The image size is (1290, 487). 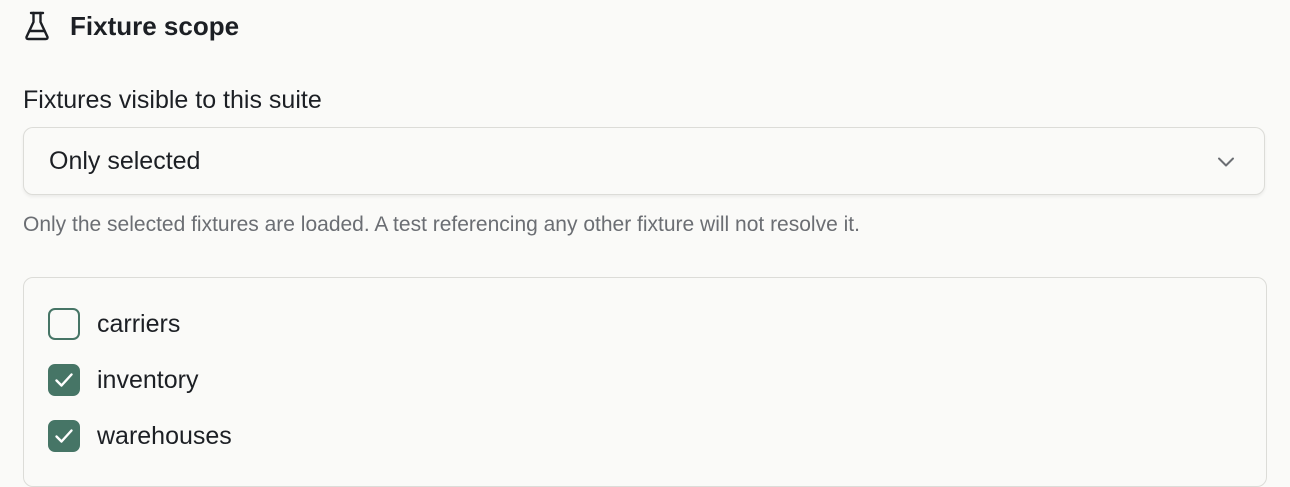 What do you see at coordinates (1226, 162) in the screenshot?
I see `chevron-down-icon` at bounding box center [1226, 162].